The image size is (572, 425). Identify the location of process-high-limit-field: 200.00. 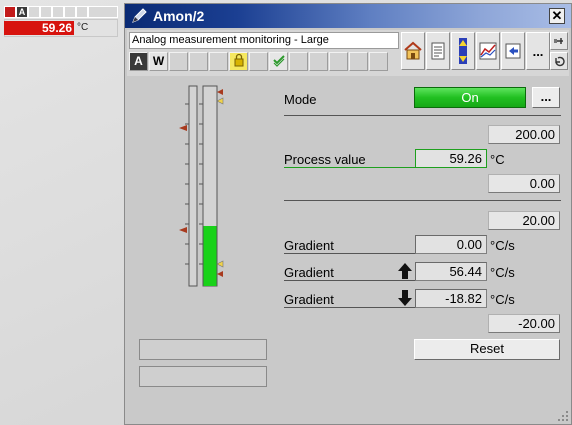
(524, 134).